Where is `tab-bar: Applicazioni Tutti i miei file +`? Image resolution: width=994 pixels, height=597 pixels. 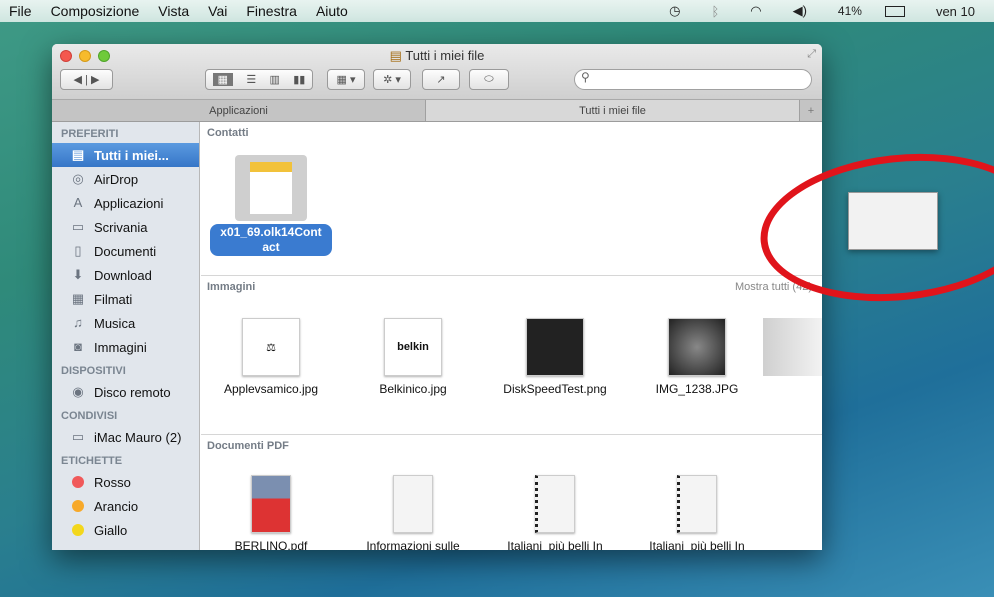 tab-bar: Applicazioni Tutti i miei file + is located at coordinates (437, 111).